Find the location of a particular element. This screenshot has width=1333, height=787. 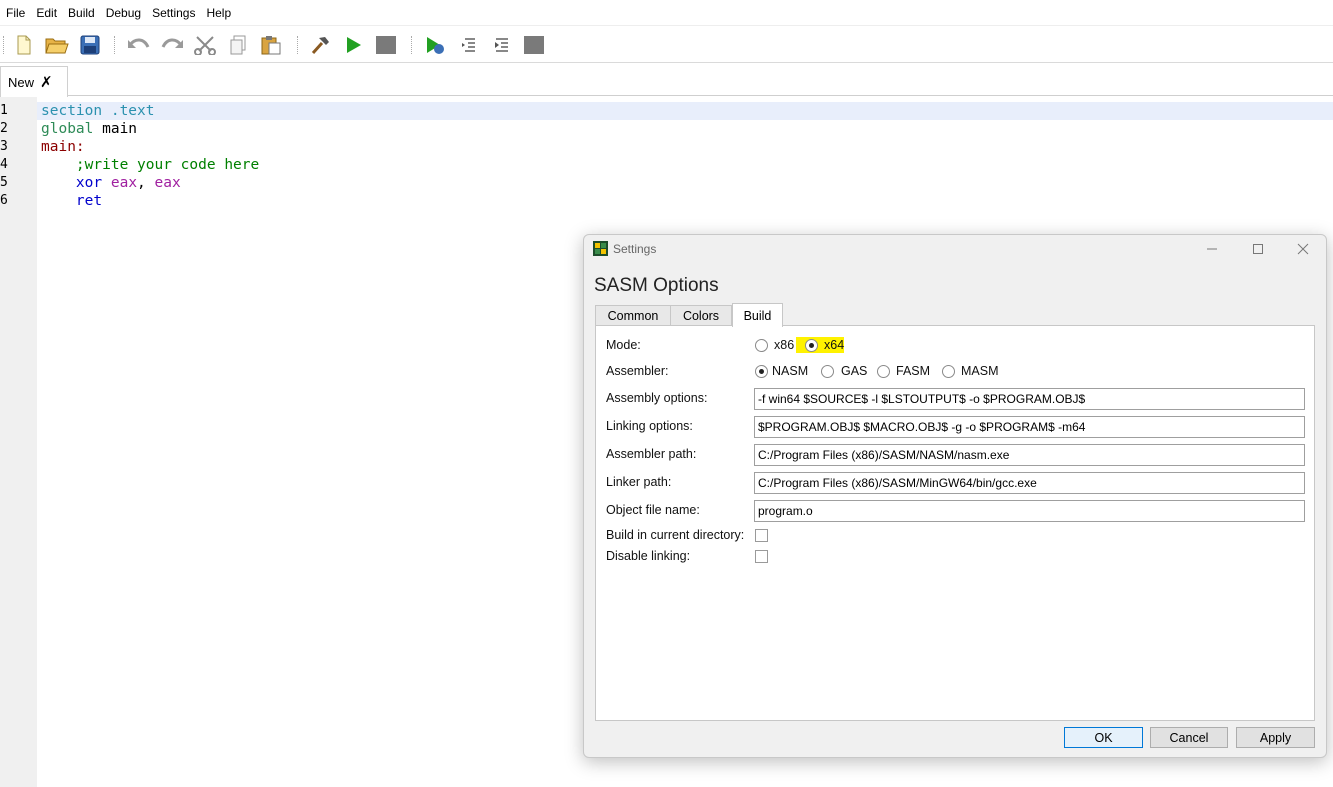

undo-icon is located at coordinates (139, 45).